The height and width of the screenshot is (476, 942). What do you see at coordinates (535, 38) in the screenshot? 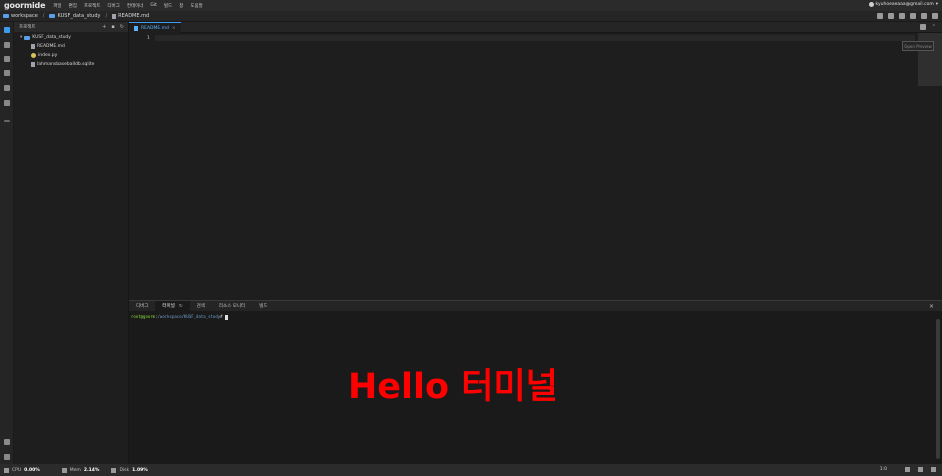
I see `current-line-highlight` at bounding box center [535, 38].